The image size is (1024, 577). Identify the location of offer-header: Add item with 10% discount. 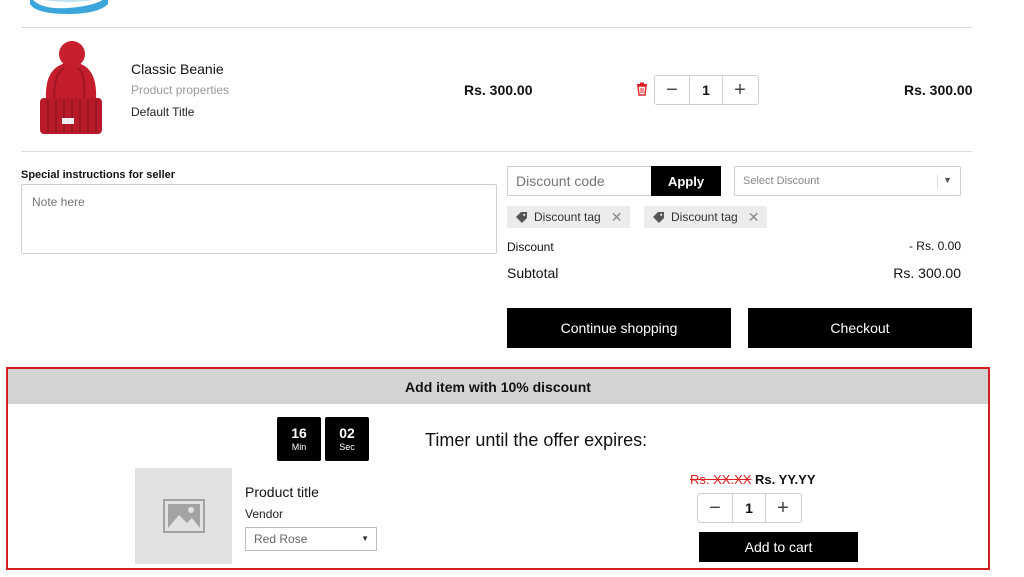
(498, 386).